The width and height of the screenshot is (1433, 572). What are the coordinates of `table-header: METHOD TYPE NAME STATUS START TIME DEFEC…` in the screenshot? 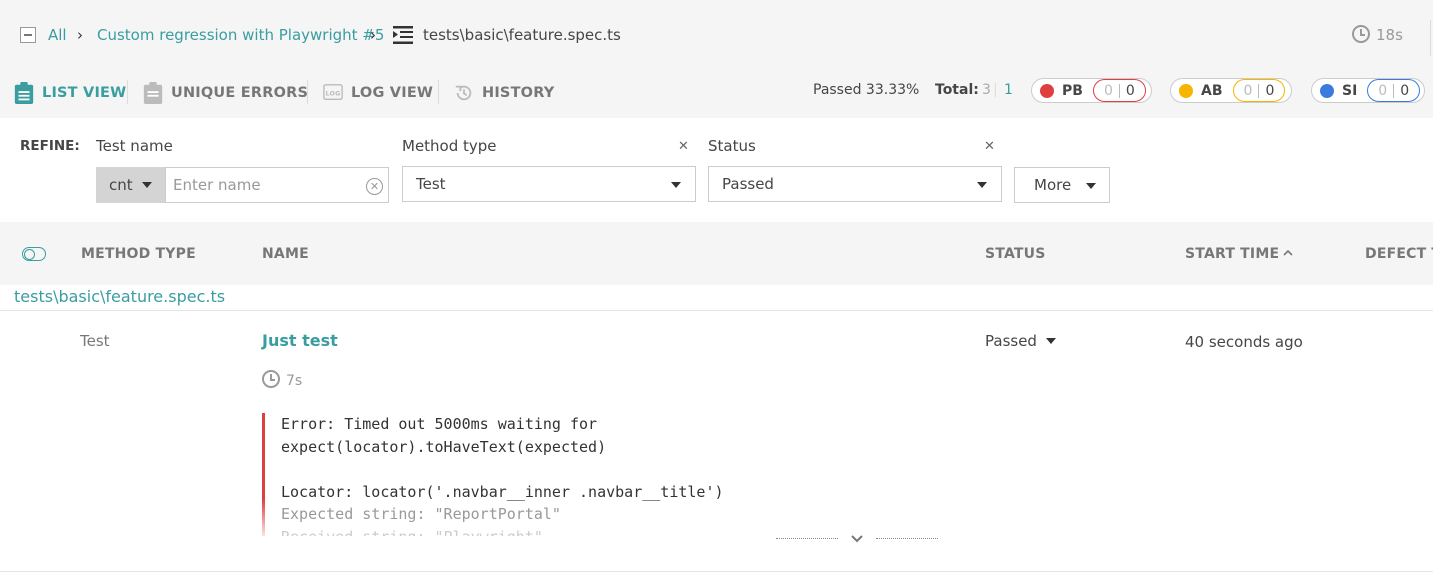 It's located at (716, 253).